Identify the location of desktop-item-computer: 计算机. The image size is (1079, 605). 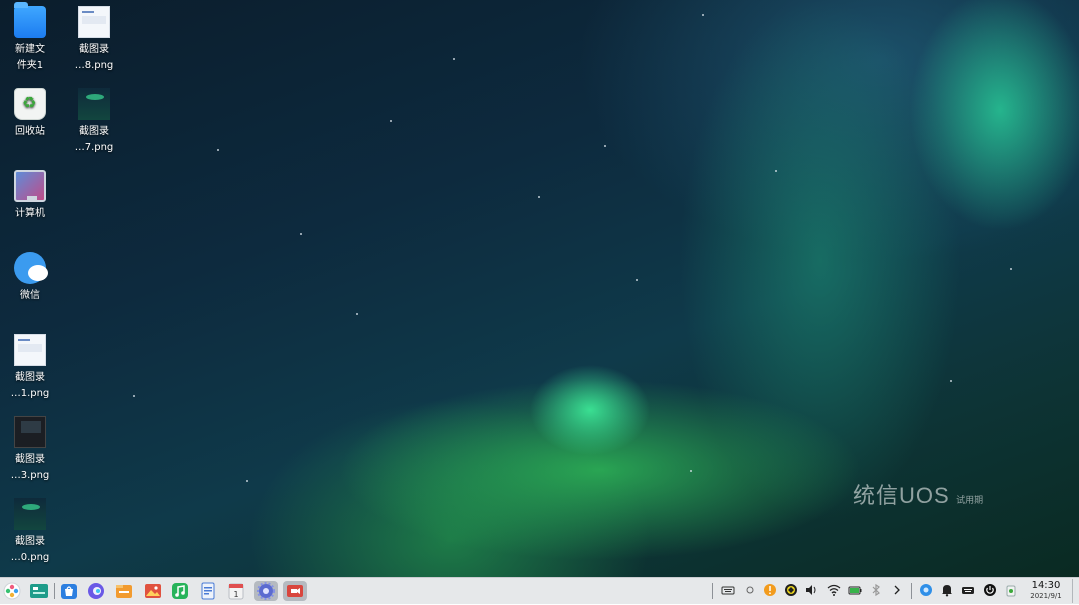
(30, 196).